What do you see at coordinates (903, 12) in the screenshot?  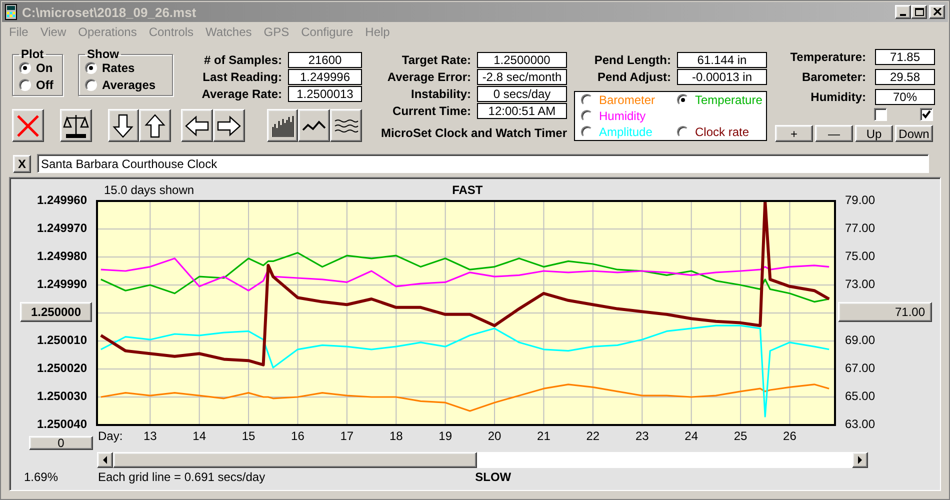 I see `minimize-button` at bounding box center [903, 12].